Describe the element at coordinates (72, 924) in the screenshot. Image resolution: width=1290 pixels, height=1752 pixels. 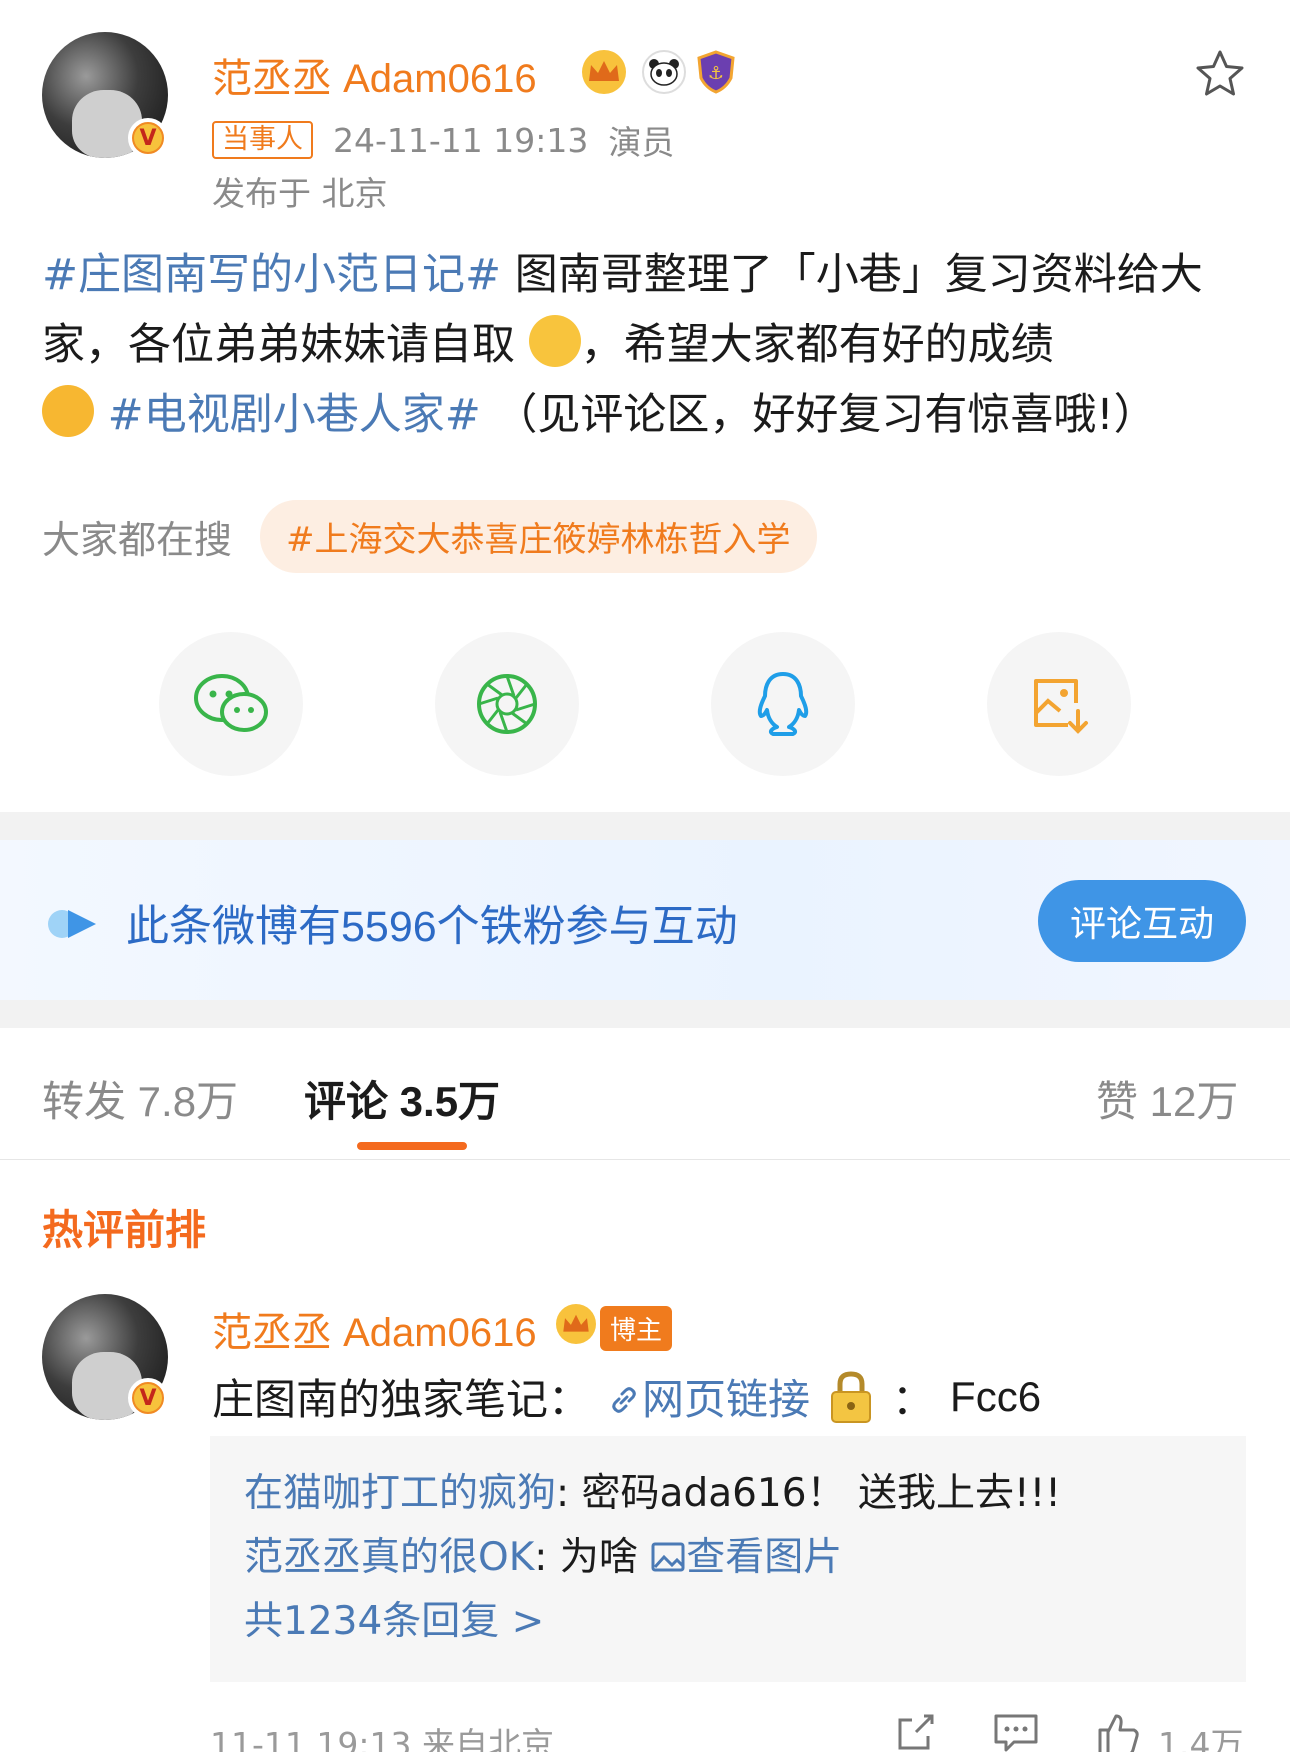
I see `fans-icon` at that location.